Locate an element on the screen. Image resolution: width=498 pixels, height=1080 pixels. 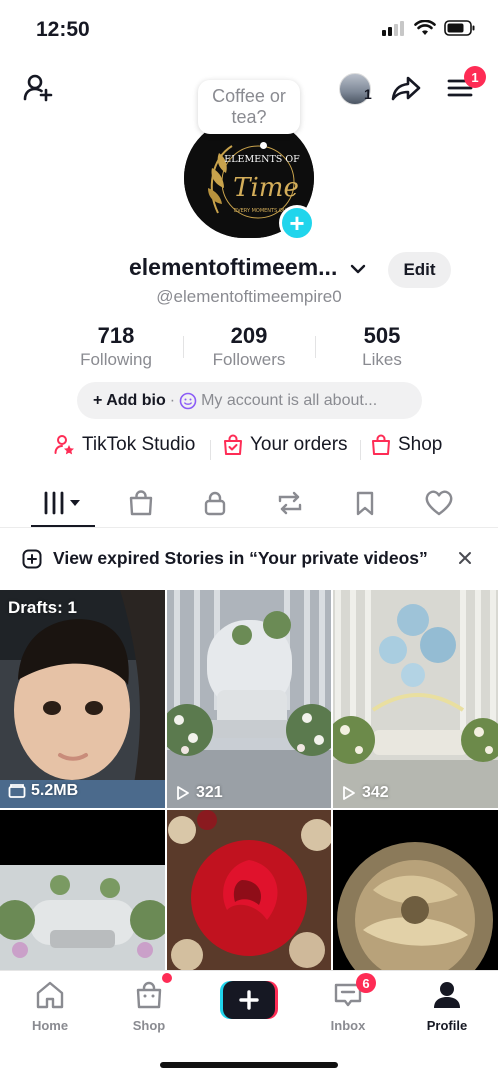
shop-bag-nav-icon is located at coordinates (149, 995).